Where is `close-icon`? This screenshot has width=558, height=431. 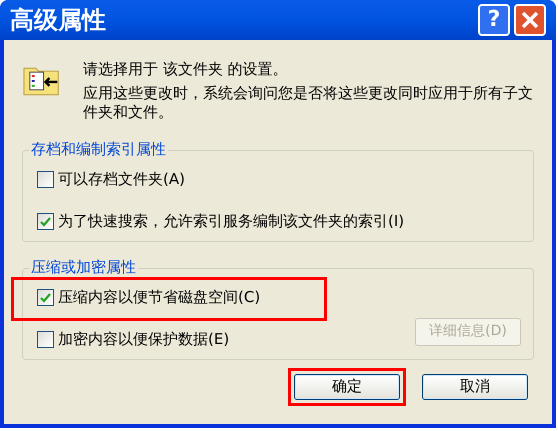
close-icon is located at coordinates (530, 20).